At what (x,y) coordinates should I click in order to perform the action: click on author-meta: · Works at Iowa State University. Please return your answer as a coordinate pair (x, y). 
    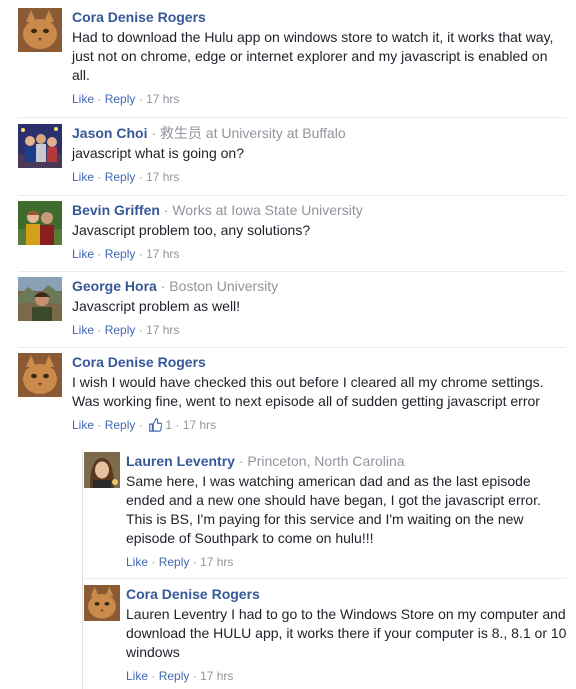
    Looking at the image, I should click on (261, 210).